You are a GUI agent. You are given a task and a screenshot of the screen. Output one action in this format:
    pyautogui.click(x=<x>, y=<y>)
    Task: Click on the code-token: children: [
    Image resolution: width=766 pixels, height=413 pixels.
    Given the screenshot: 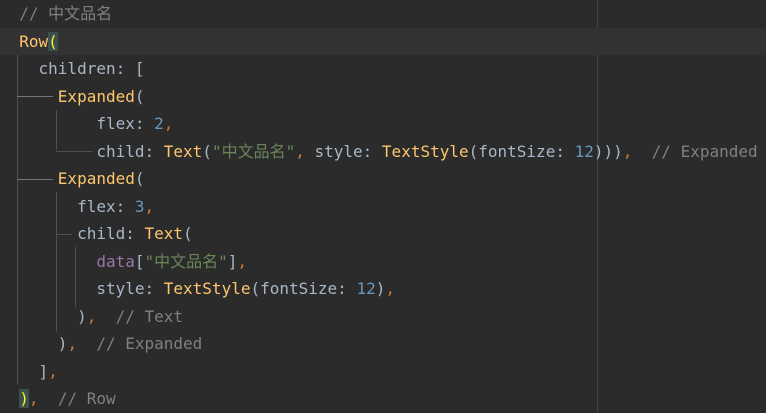 What is the action you would take?
    pyautogui.click(x=72, y=68)
    